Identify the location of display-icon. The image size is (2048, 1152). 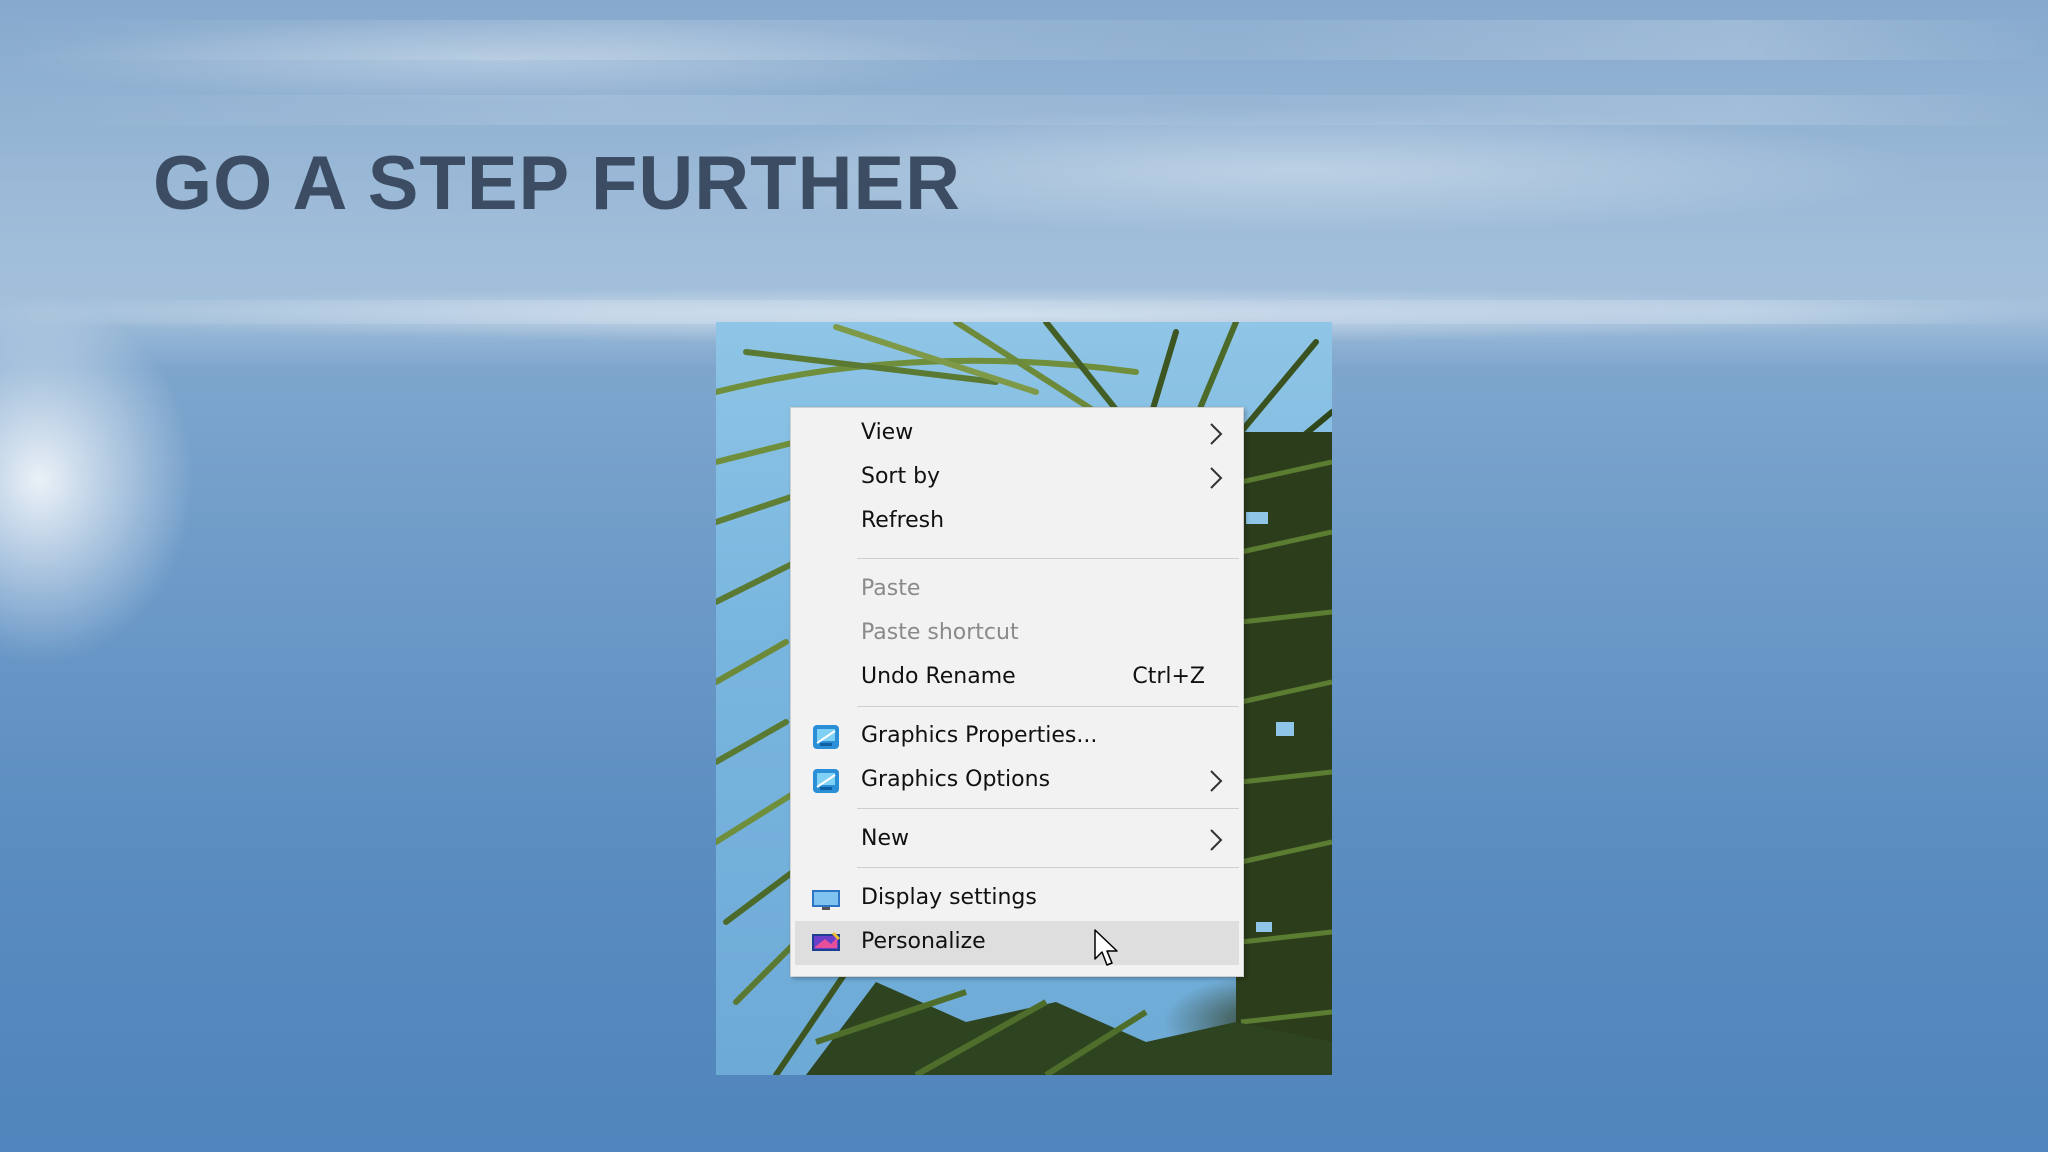
(826, 900).